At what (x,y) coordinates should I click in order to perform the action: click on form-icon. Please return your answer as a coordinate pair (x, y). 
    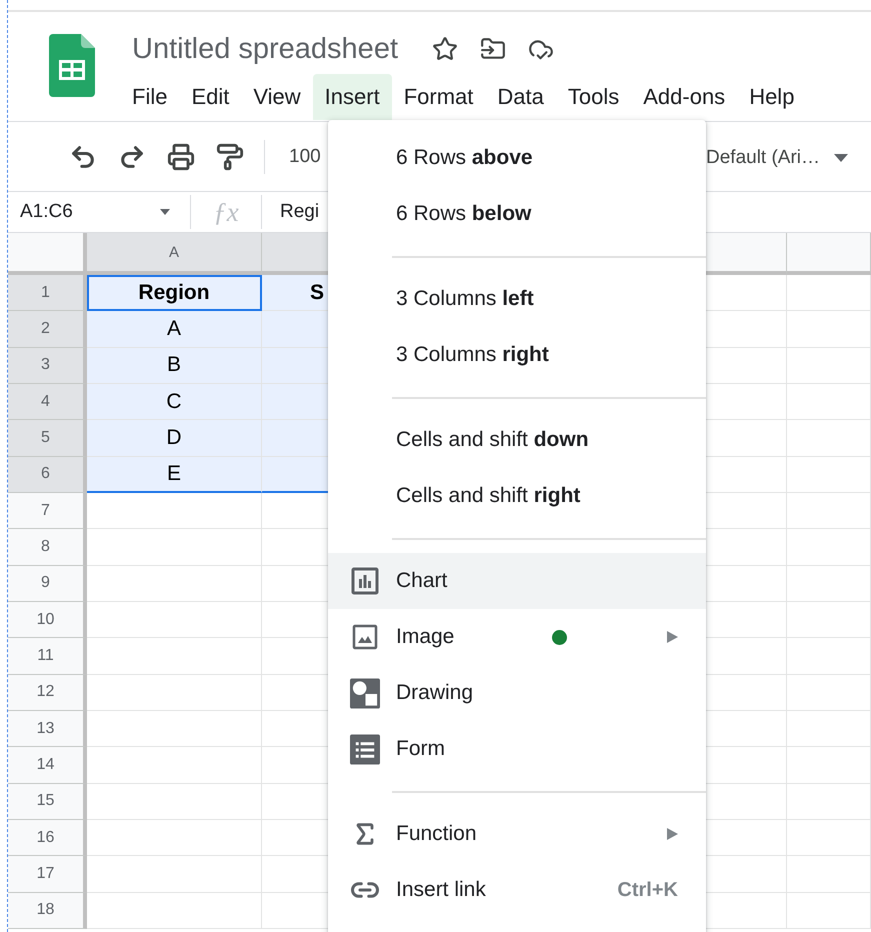
    Looking at the image, I should click on (365, 749).